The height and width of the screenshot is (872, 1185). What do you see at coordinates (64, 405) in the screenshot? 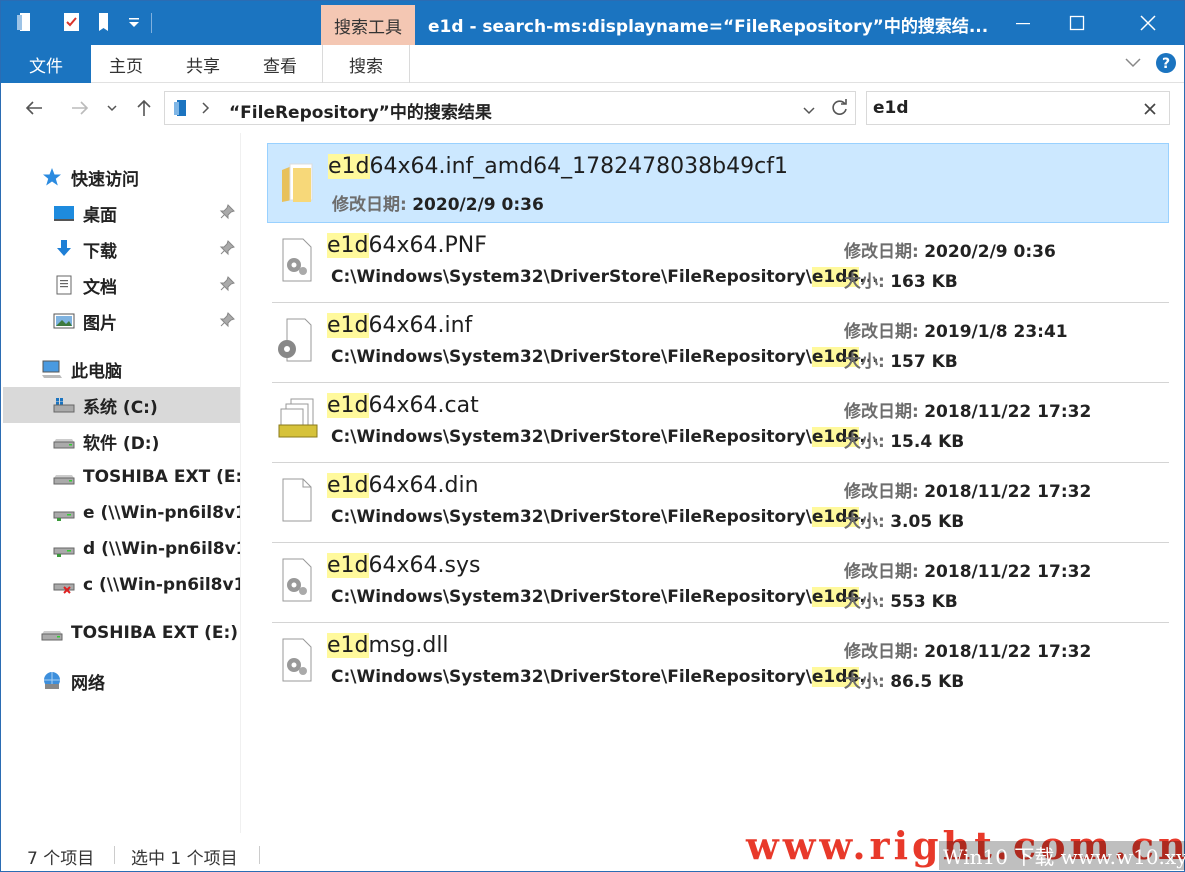
I see `system-drive-icon` at bounding box center [64, 405].